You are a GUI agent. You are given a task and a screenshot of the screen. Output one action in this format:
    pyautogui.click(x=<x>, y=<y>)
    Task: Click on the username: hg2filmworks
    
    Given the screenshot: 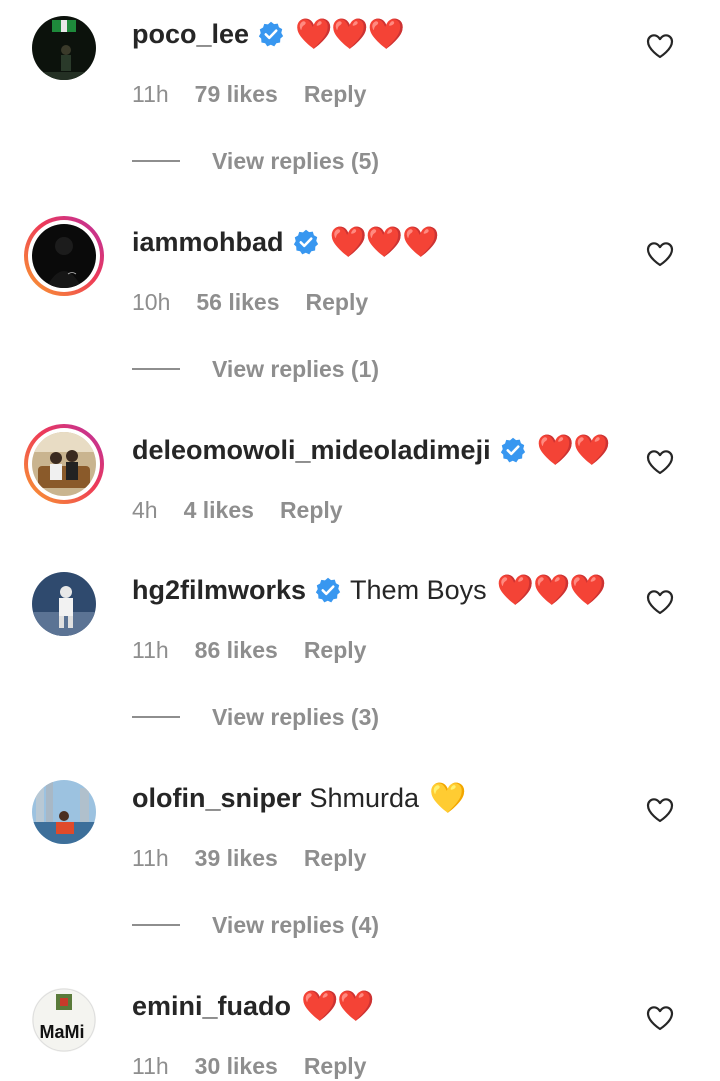 What is the action you would take?
    pyautogui.click(x=219, y=590)
    